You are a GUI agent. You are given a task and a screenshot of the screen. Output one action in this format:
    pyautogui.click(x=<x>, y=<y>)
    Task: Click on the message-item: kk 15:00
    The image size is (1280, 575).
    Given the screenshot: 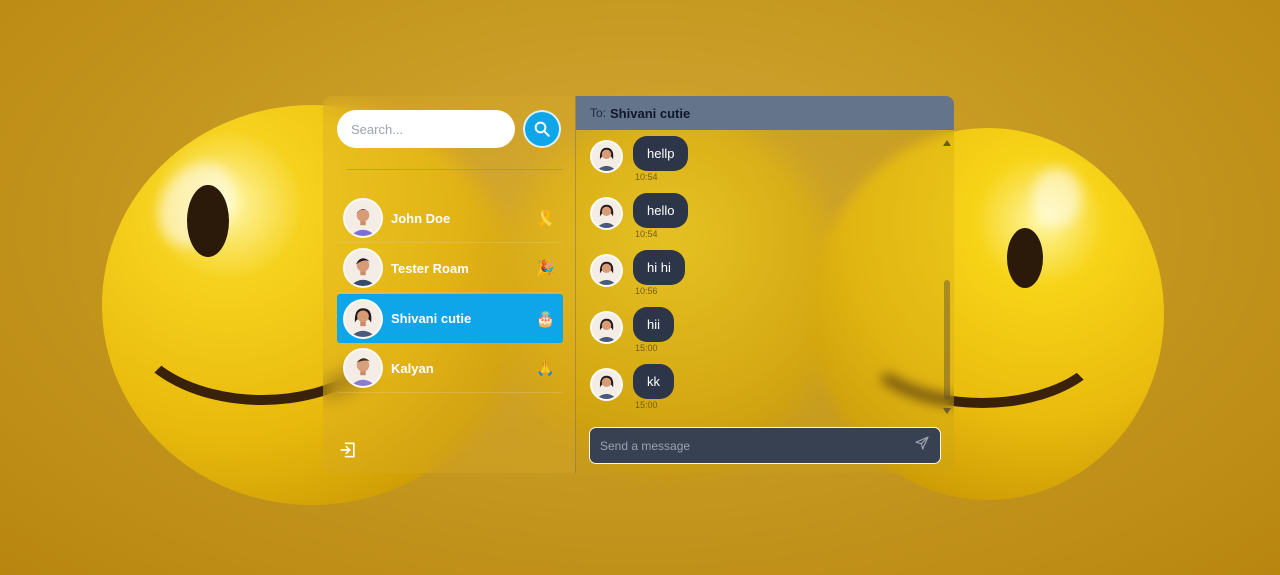 What is the action you would take?
    pyautogui.click(x=632, y=387)
    